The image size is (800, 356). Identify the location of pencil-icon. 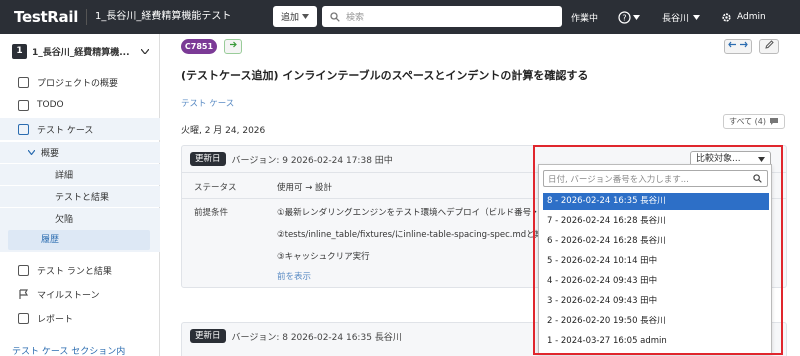
(769, 44).